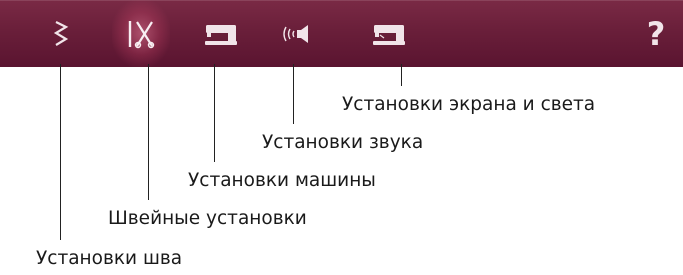 Image resolution: width=683 pixels, height=275 pixels. I want to click on zigzag-stitch-icon, so click(61, 33).